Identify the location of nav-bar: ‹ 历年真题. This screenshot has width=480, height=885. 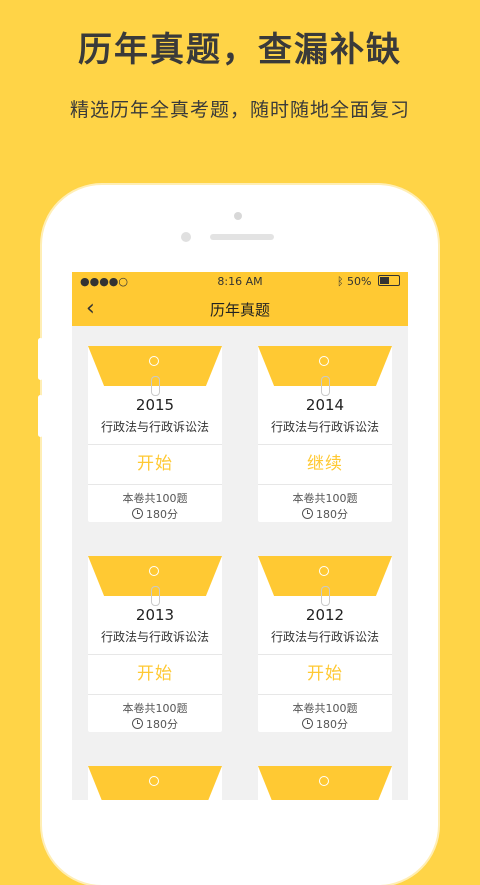
(240, 308).